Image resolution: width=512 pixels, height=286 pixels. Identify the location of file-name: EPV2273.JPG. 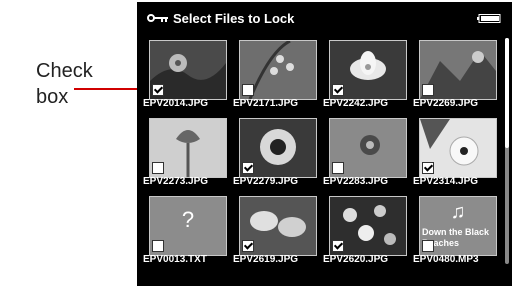
(176, 181).